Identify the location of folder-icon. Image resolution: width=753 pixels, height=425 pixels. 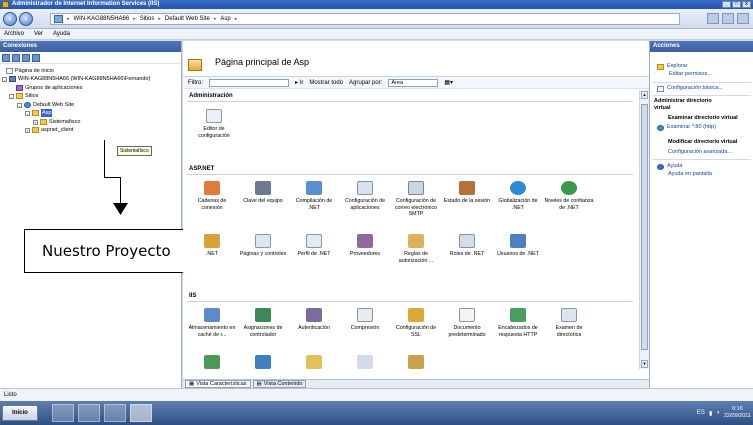
(35, 130).